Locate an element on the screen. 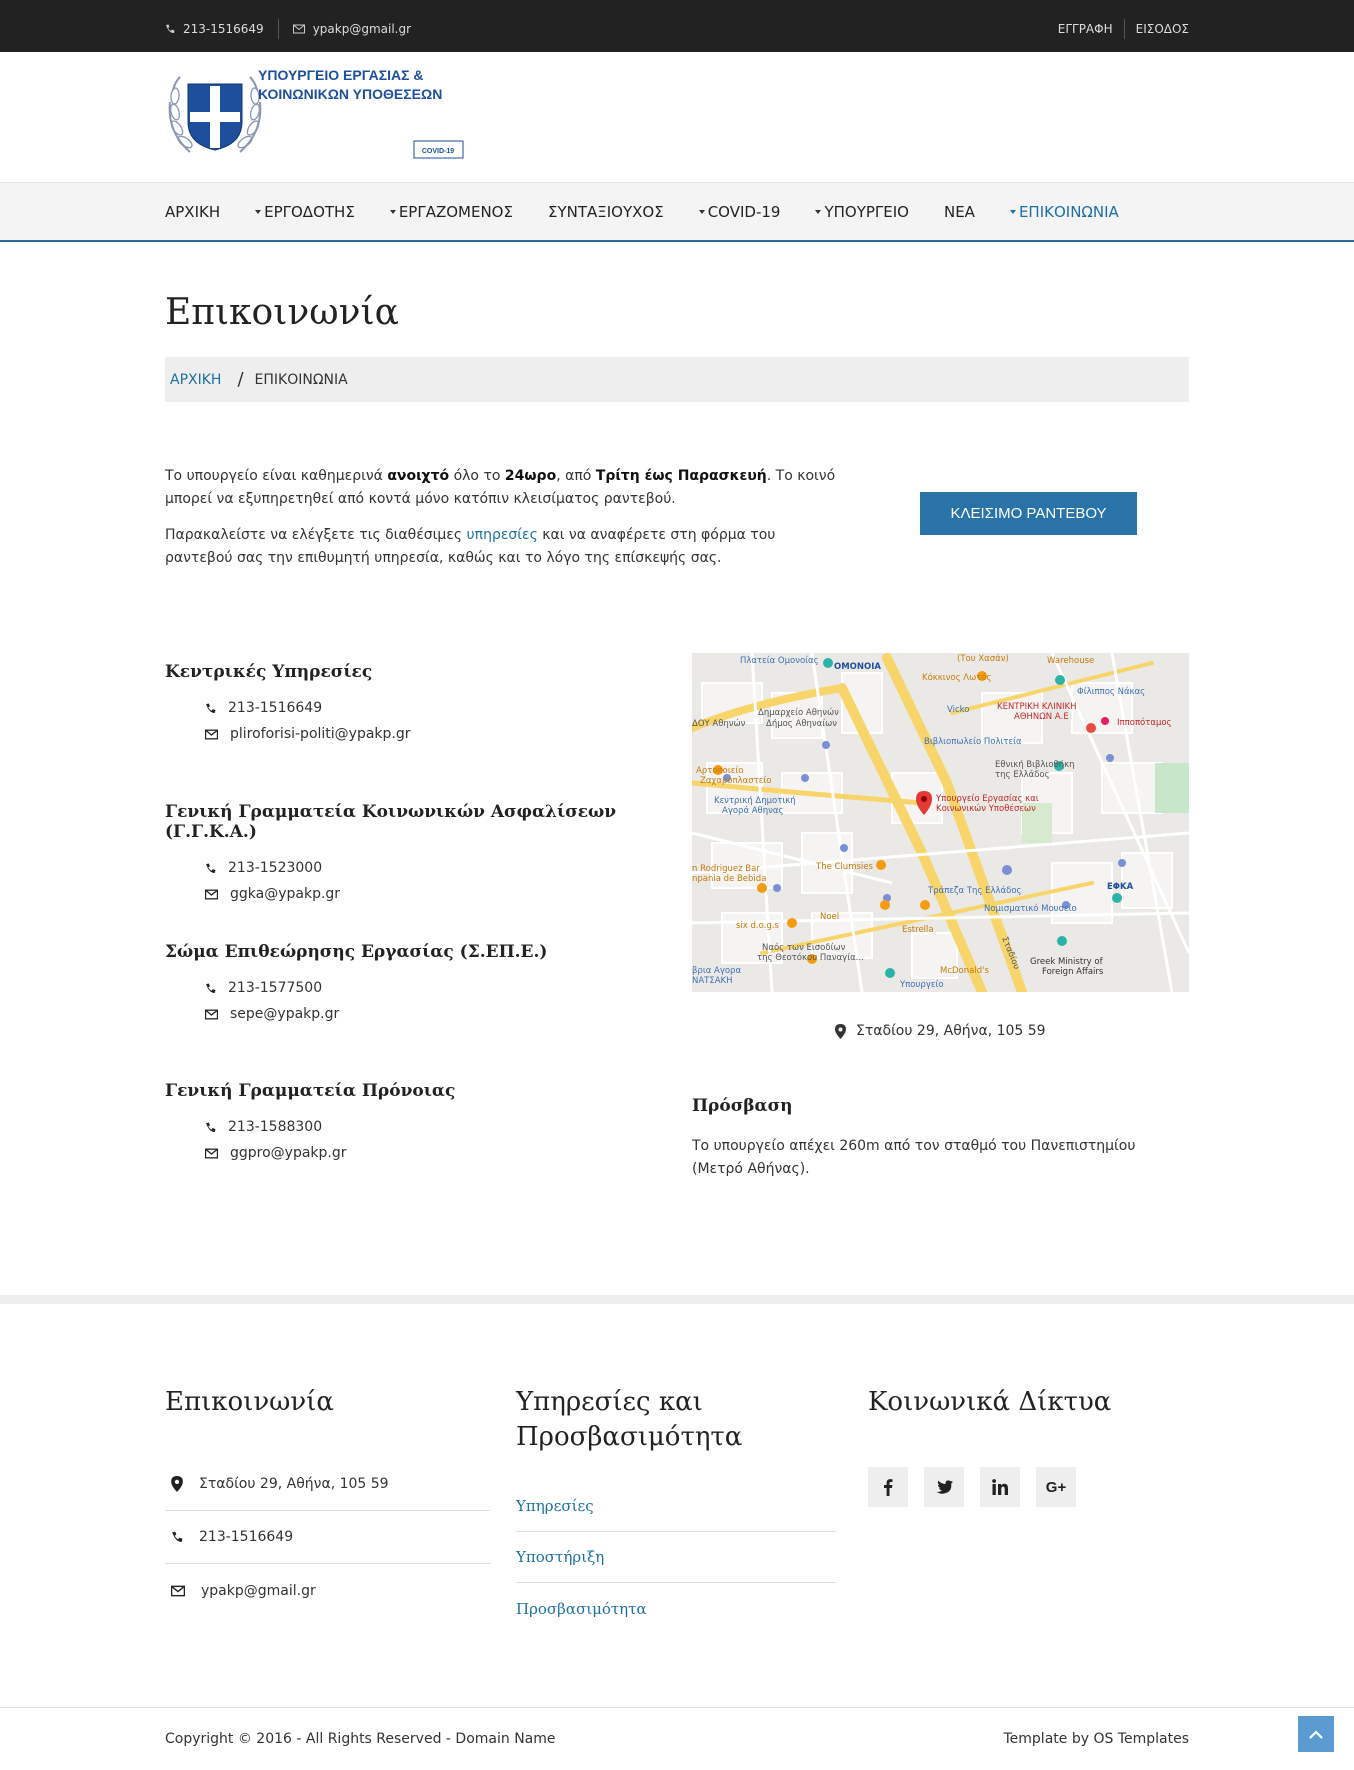  map-label: n Rodriguez Bar is located at coordinates (726, 869).